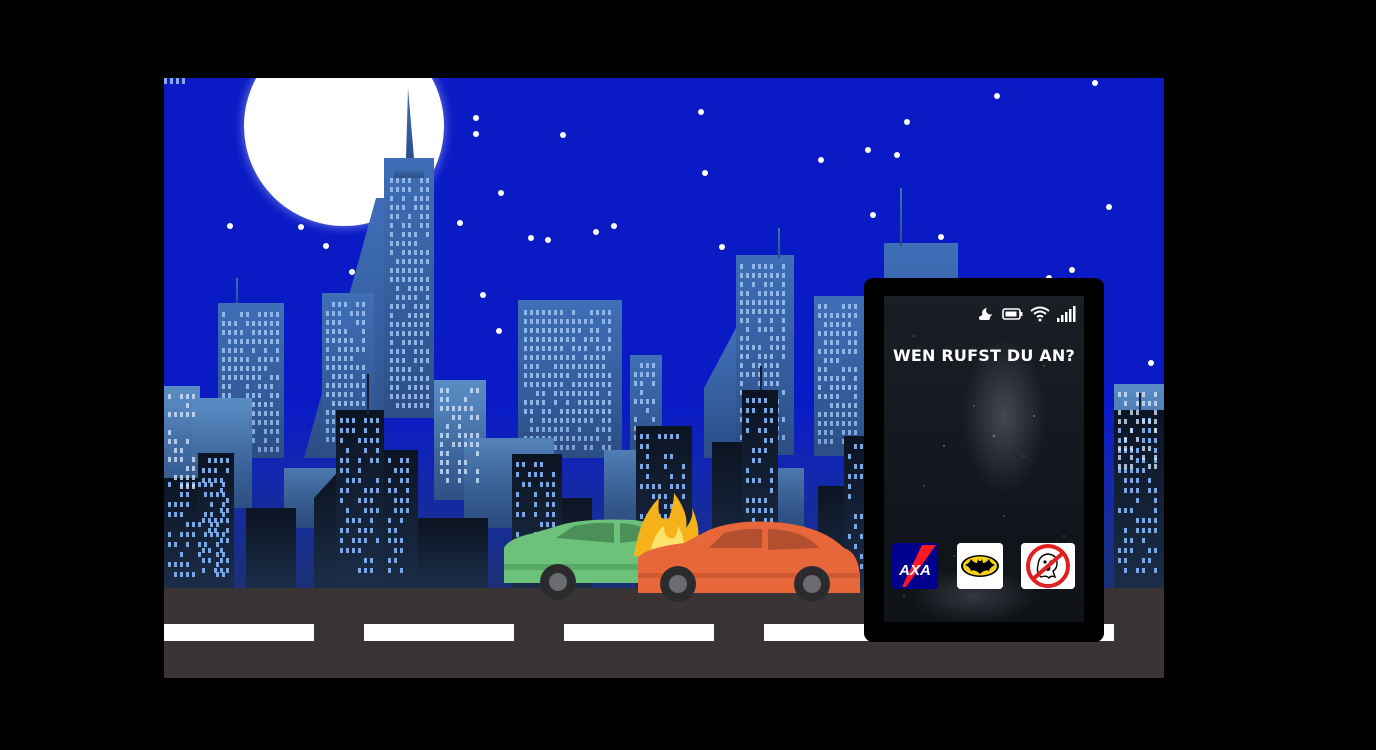  I want to click on ghostbusters-app-button, so click(1048, 566).